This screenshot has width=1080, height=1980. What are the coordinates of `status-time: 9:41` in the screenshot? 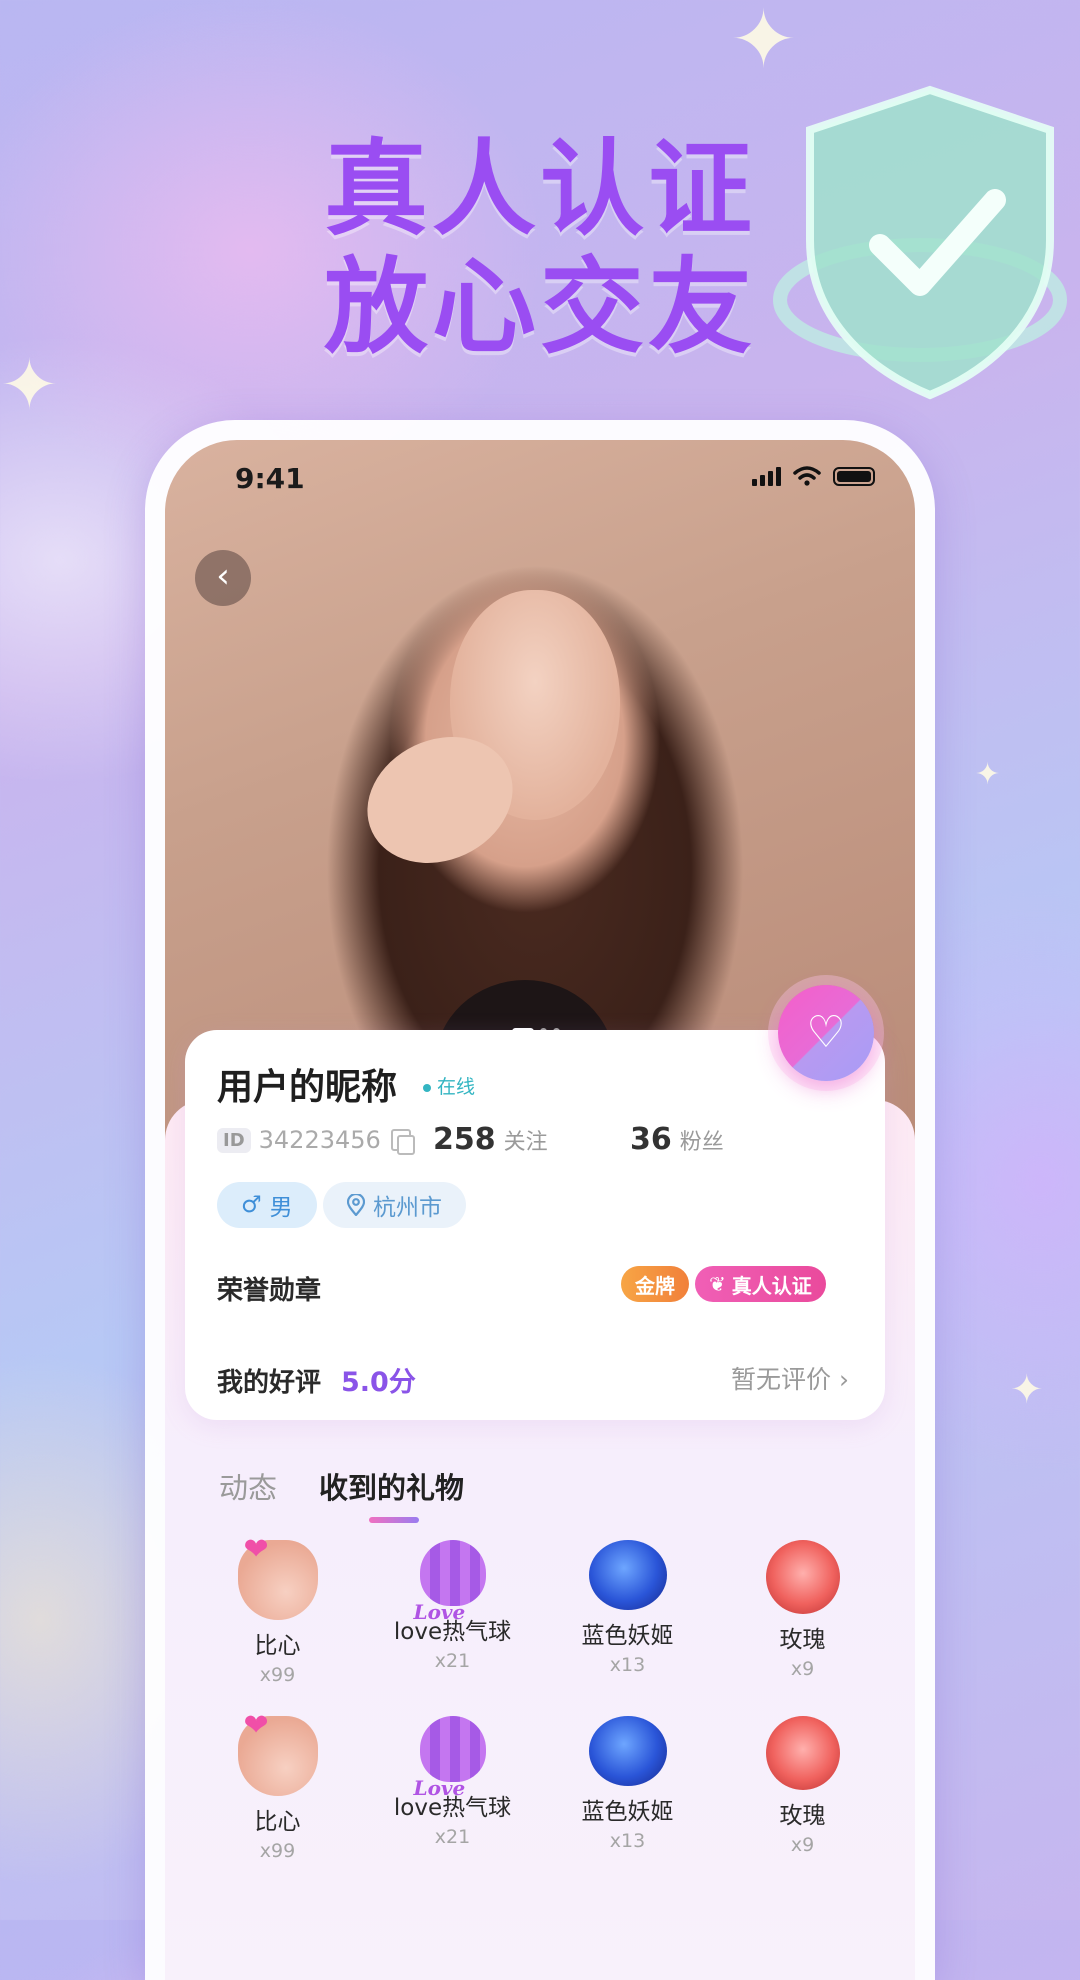 It's located at (270, 478).